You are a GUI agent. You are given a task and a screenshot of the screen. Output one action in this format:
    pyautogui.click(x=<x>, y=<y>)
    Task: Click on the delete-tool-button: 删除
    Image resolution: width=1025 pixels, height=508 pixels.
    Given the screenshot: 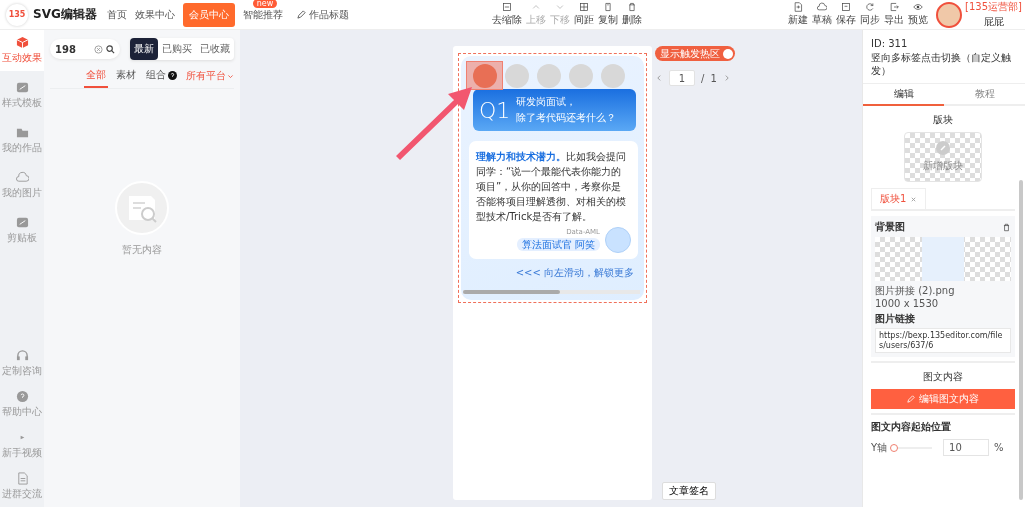 What is the action you would take?
    pyautogui.click(x=632, y=14)
    